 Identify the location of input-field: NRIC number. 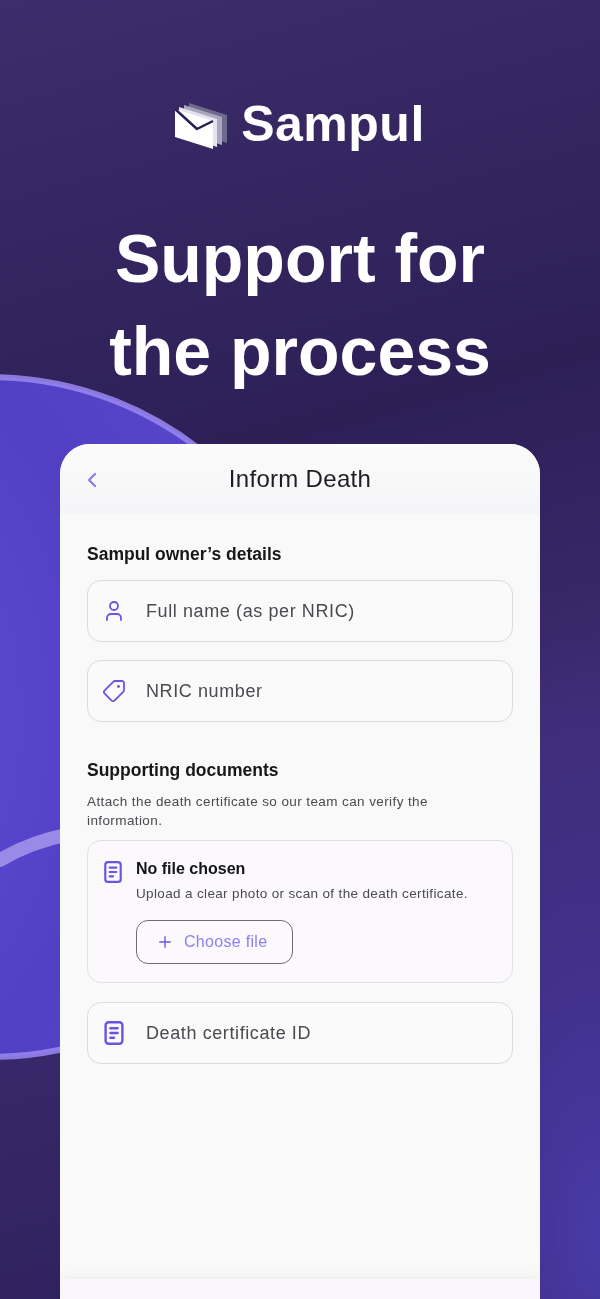
(300, 691).